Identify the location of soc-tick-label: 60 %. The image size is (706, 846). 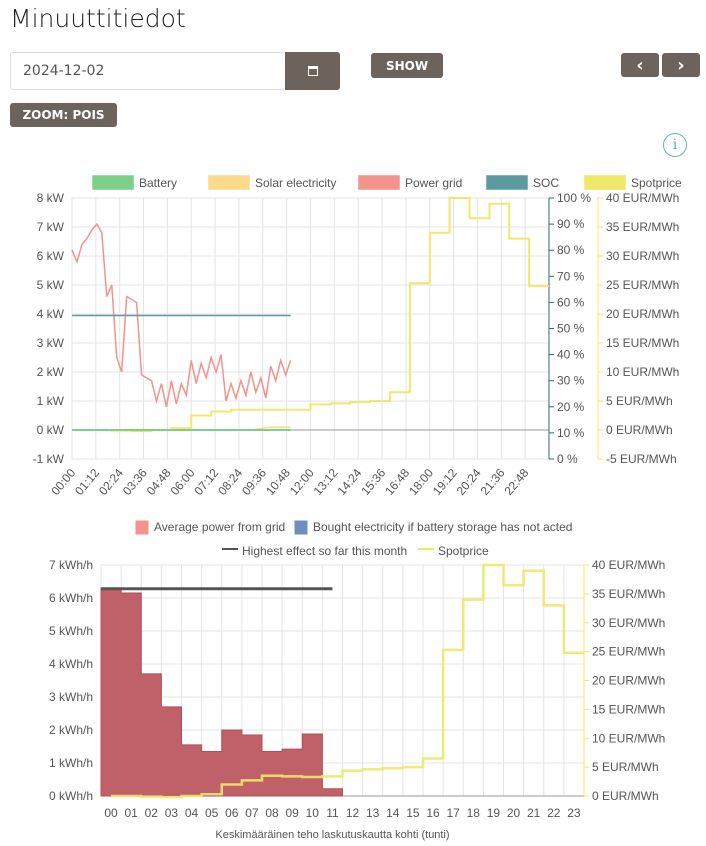
(571, 302).